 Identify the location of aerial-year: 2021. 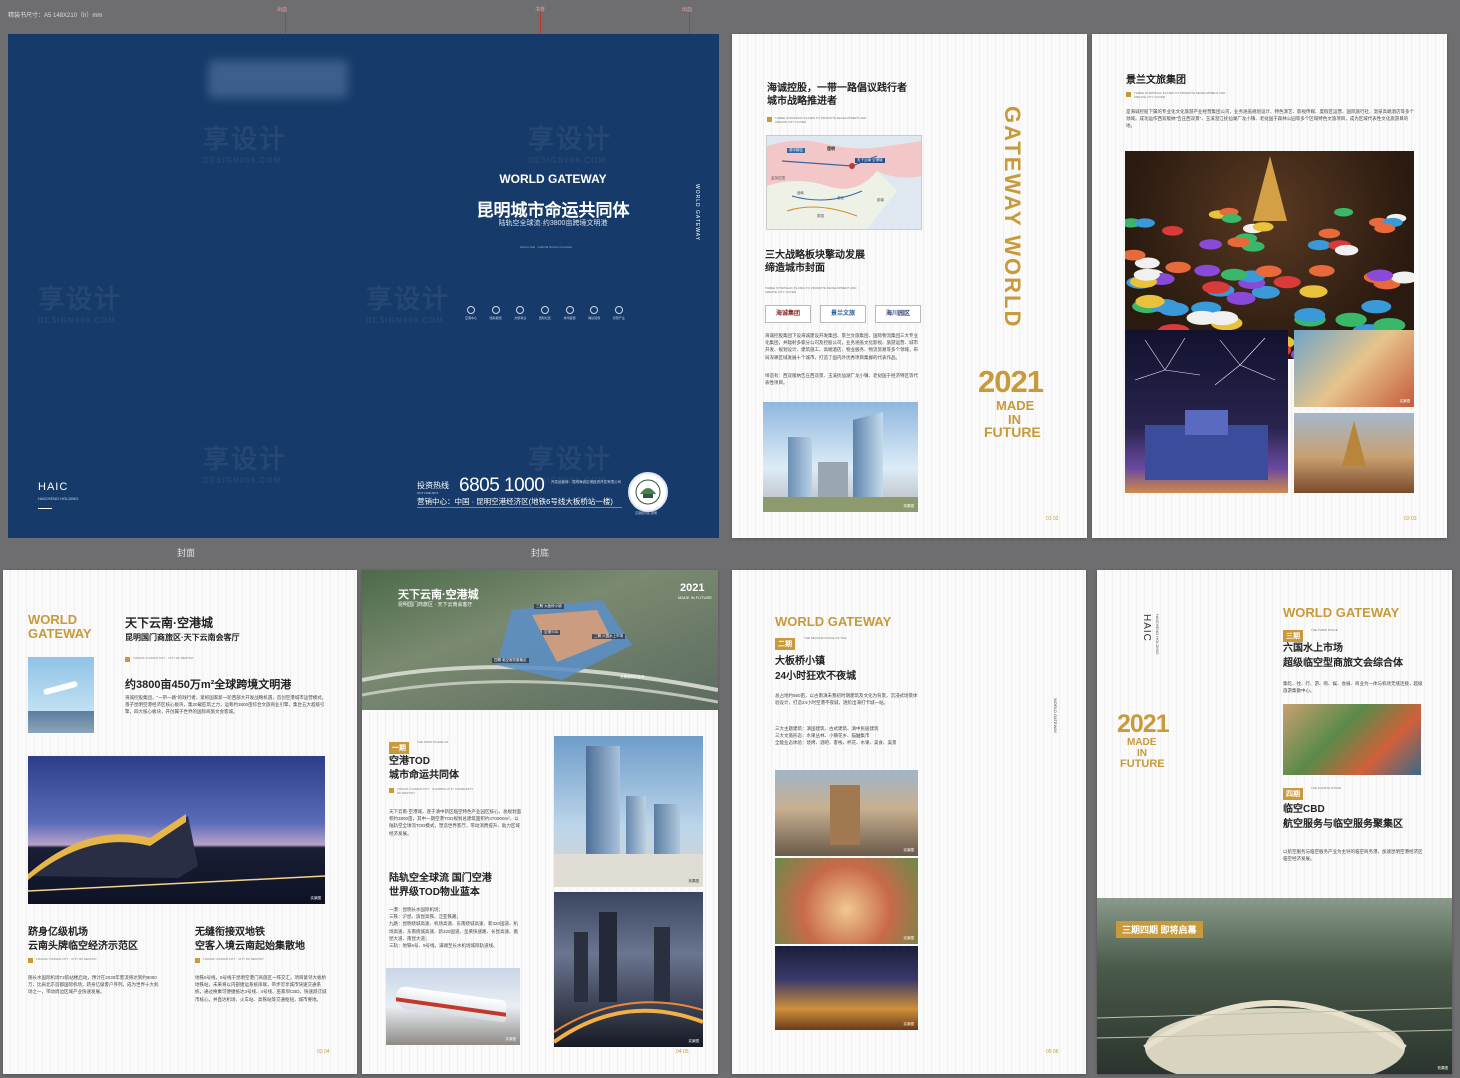
(692, 588).